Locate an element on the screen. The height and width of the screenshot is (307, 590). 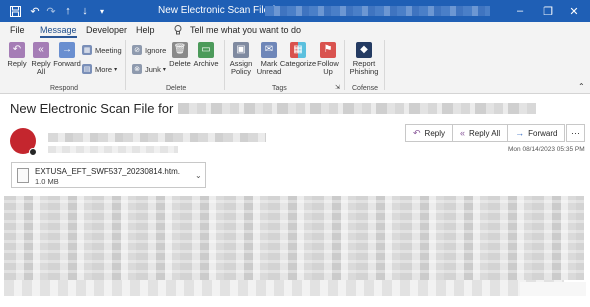
forward-action-button: → Forward is located at coordinates (536, 133).